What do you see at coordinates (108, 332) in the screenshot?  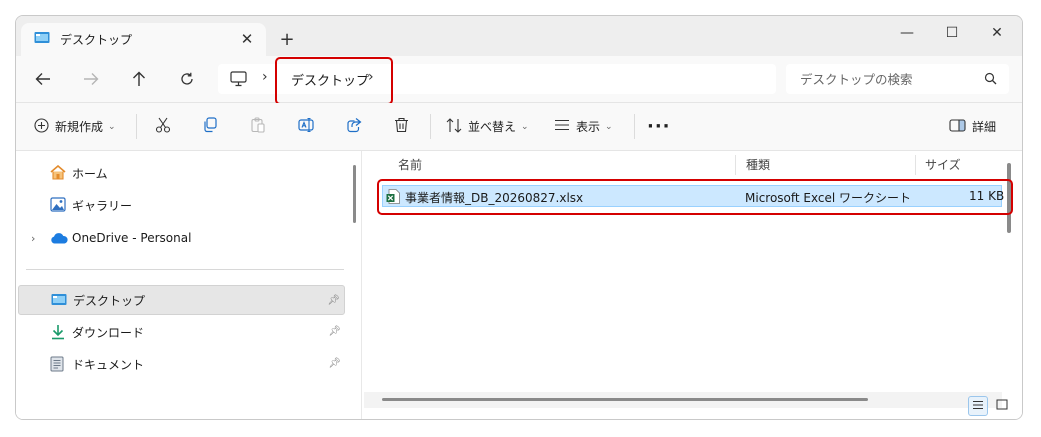 I see `nav-item-label: ダウンロード` at bounding box center [108, 332].